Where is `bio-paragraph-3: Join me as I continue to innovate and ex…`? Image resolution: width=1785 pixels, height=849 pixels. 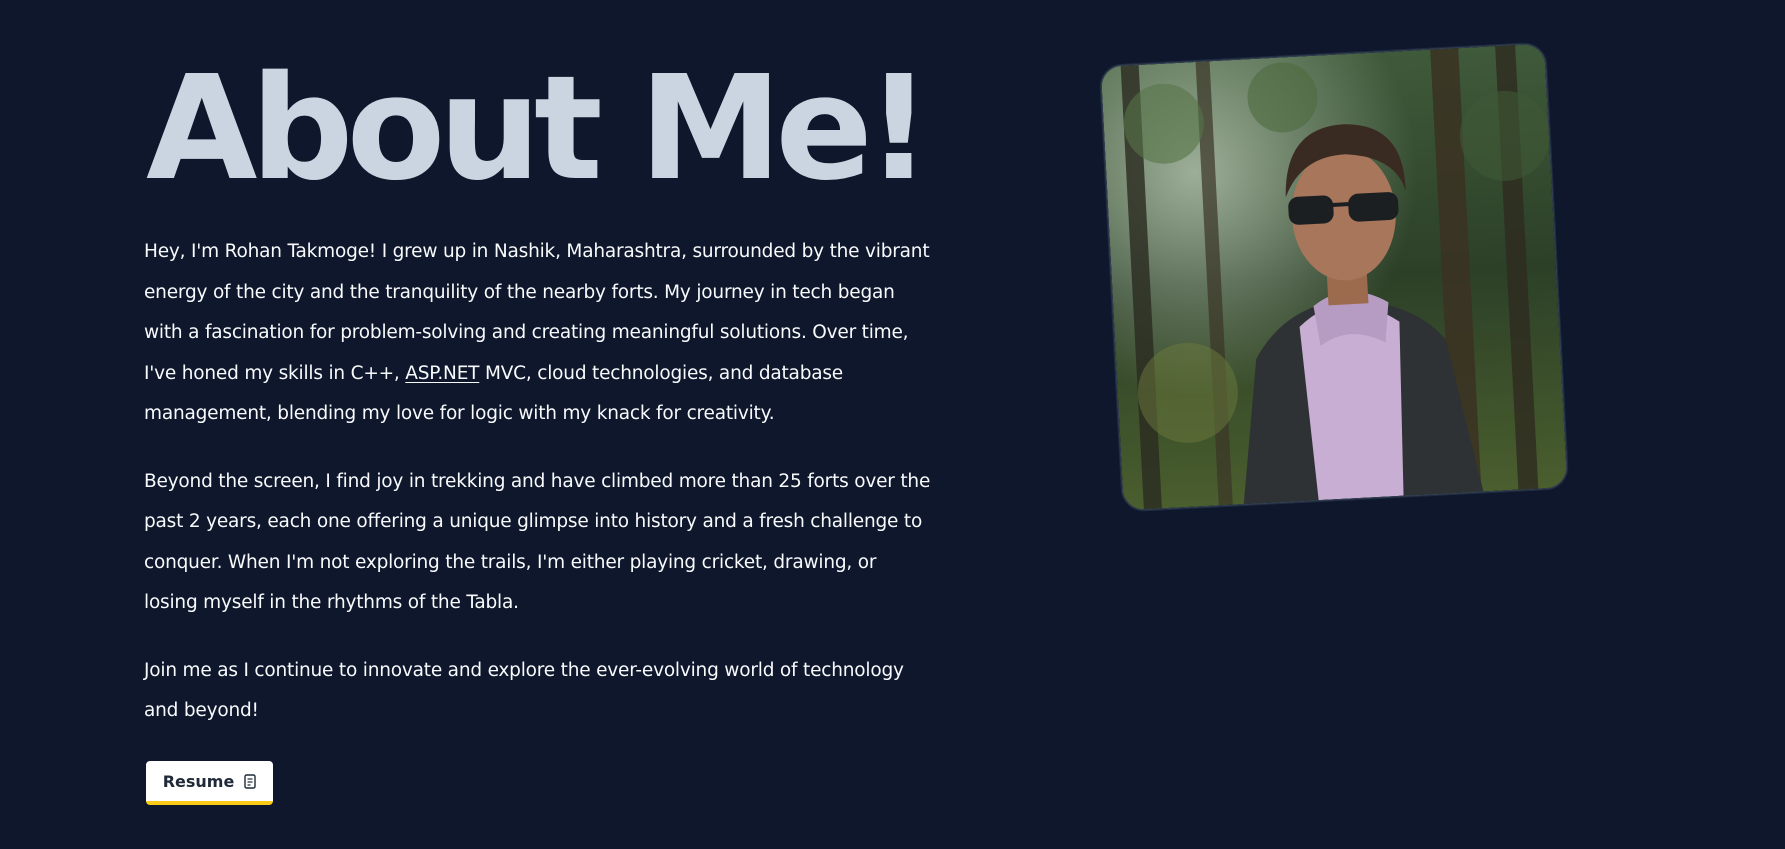 bio-paragraph-3: Join me as I continue to innovate and ex… is located at coordinates (524, 690).